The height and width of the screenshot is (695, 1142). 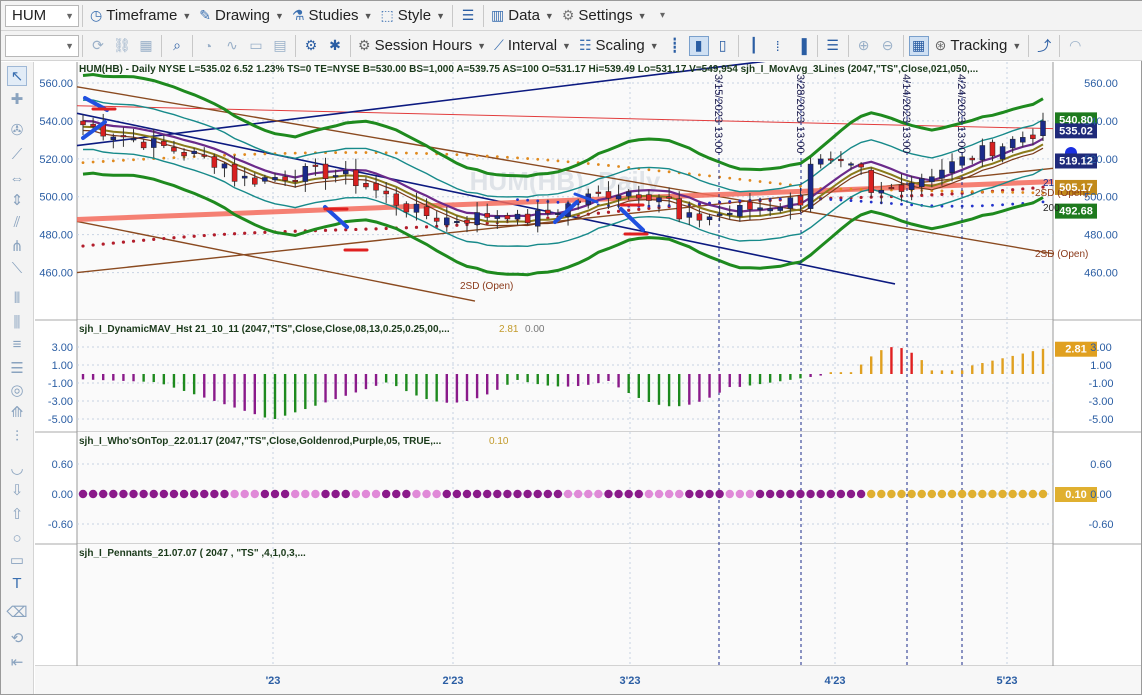 I want to click on settings-label: Settings, so click(x=605, y=15).